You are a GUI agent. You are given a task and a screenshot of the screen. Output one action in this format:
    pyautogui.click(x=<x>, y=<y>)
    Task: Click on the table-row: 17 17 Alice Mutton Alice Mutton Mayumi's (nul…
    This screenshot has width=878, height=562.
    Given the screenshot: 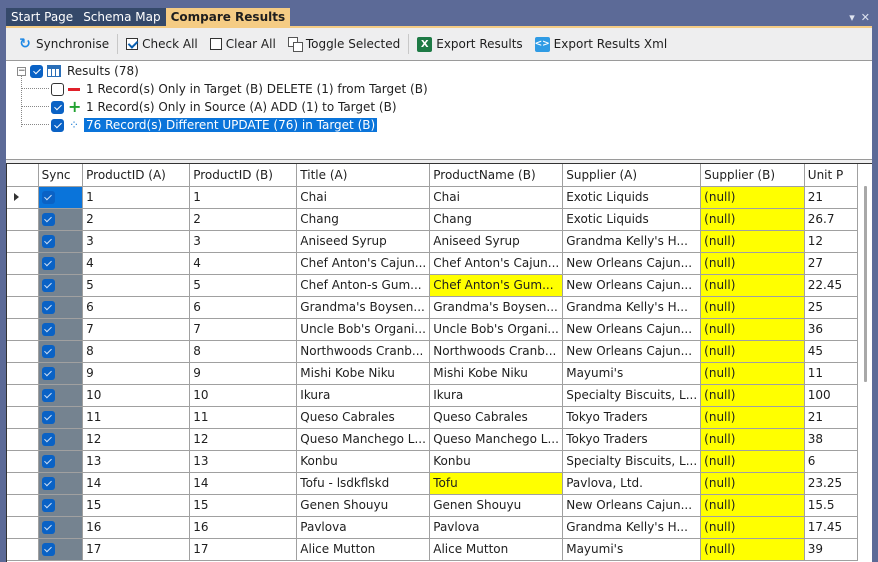 What is the action you would take?
    pyautogui.click(x=432, y=549)
    